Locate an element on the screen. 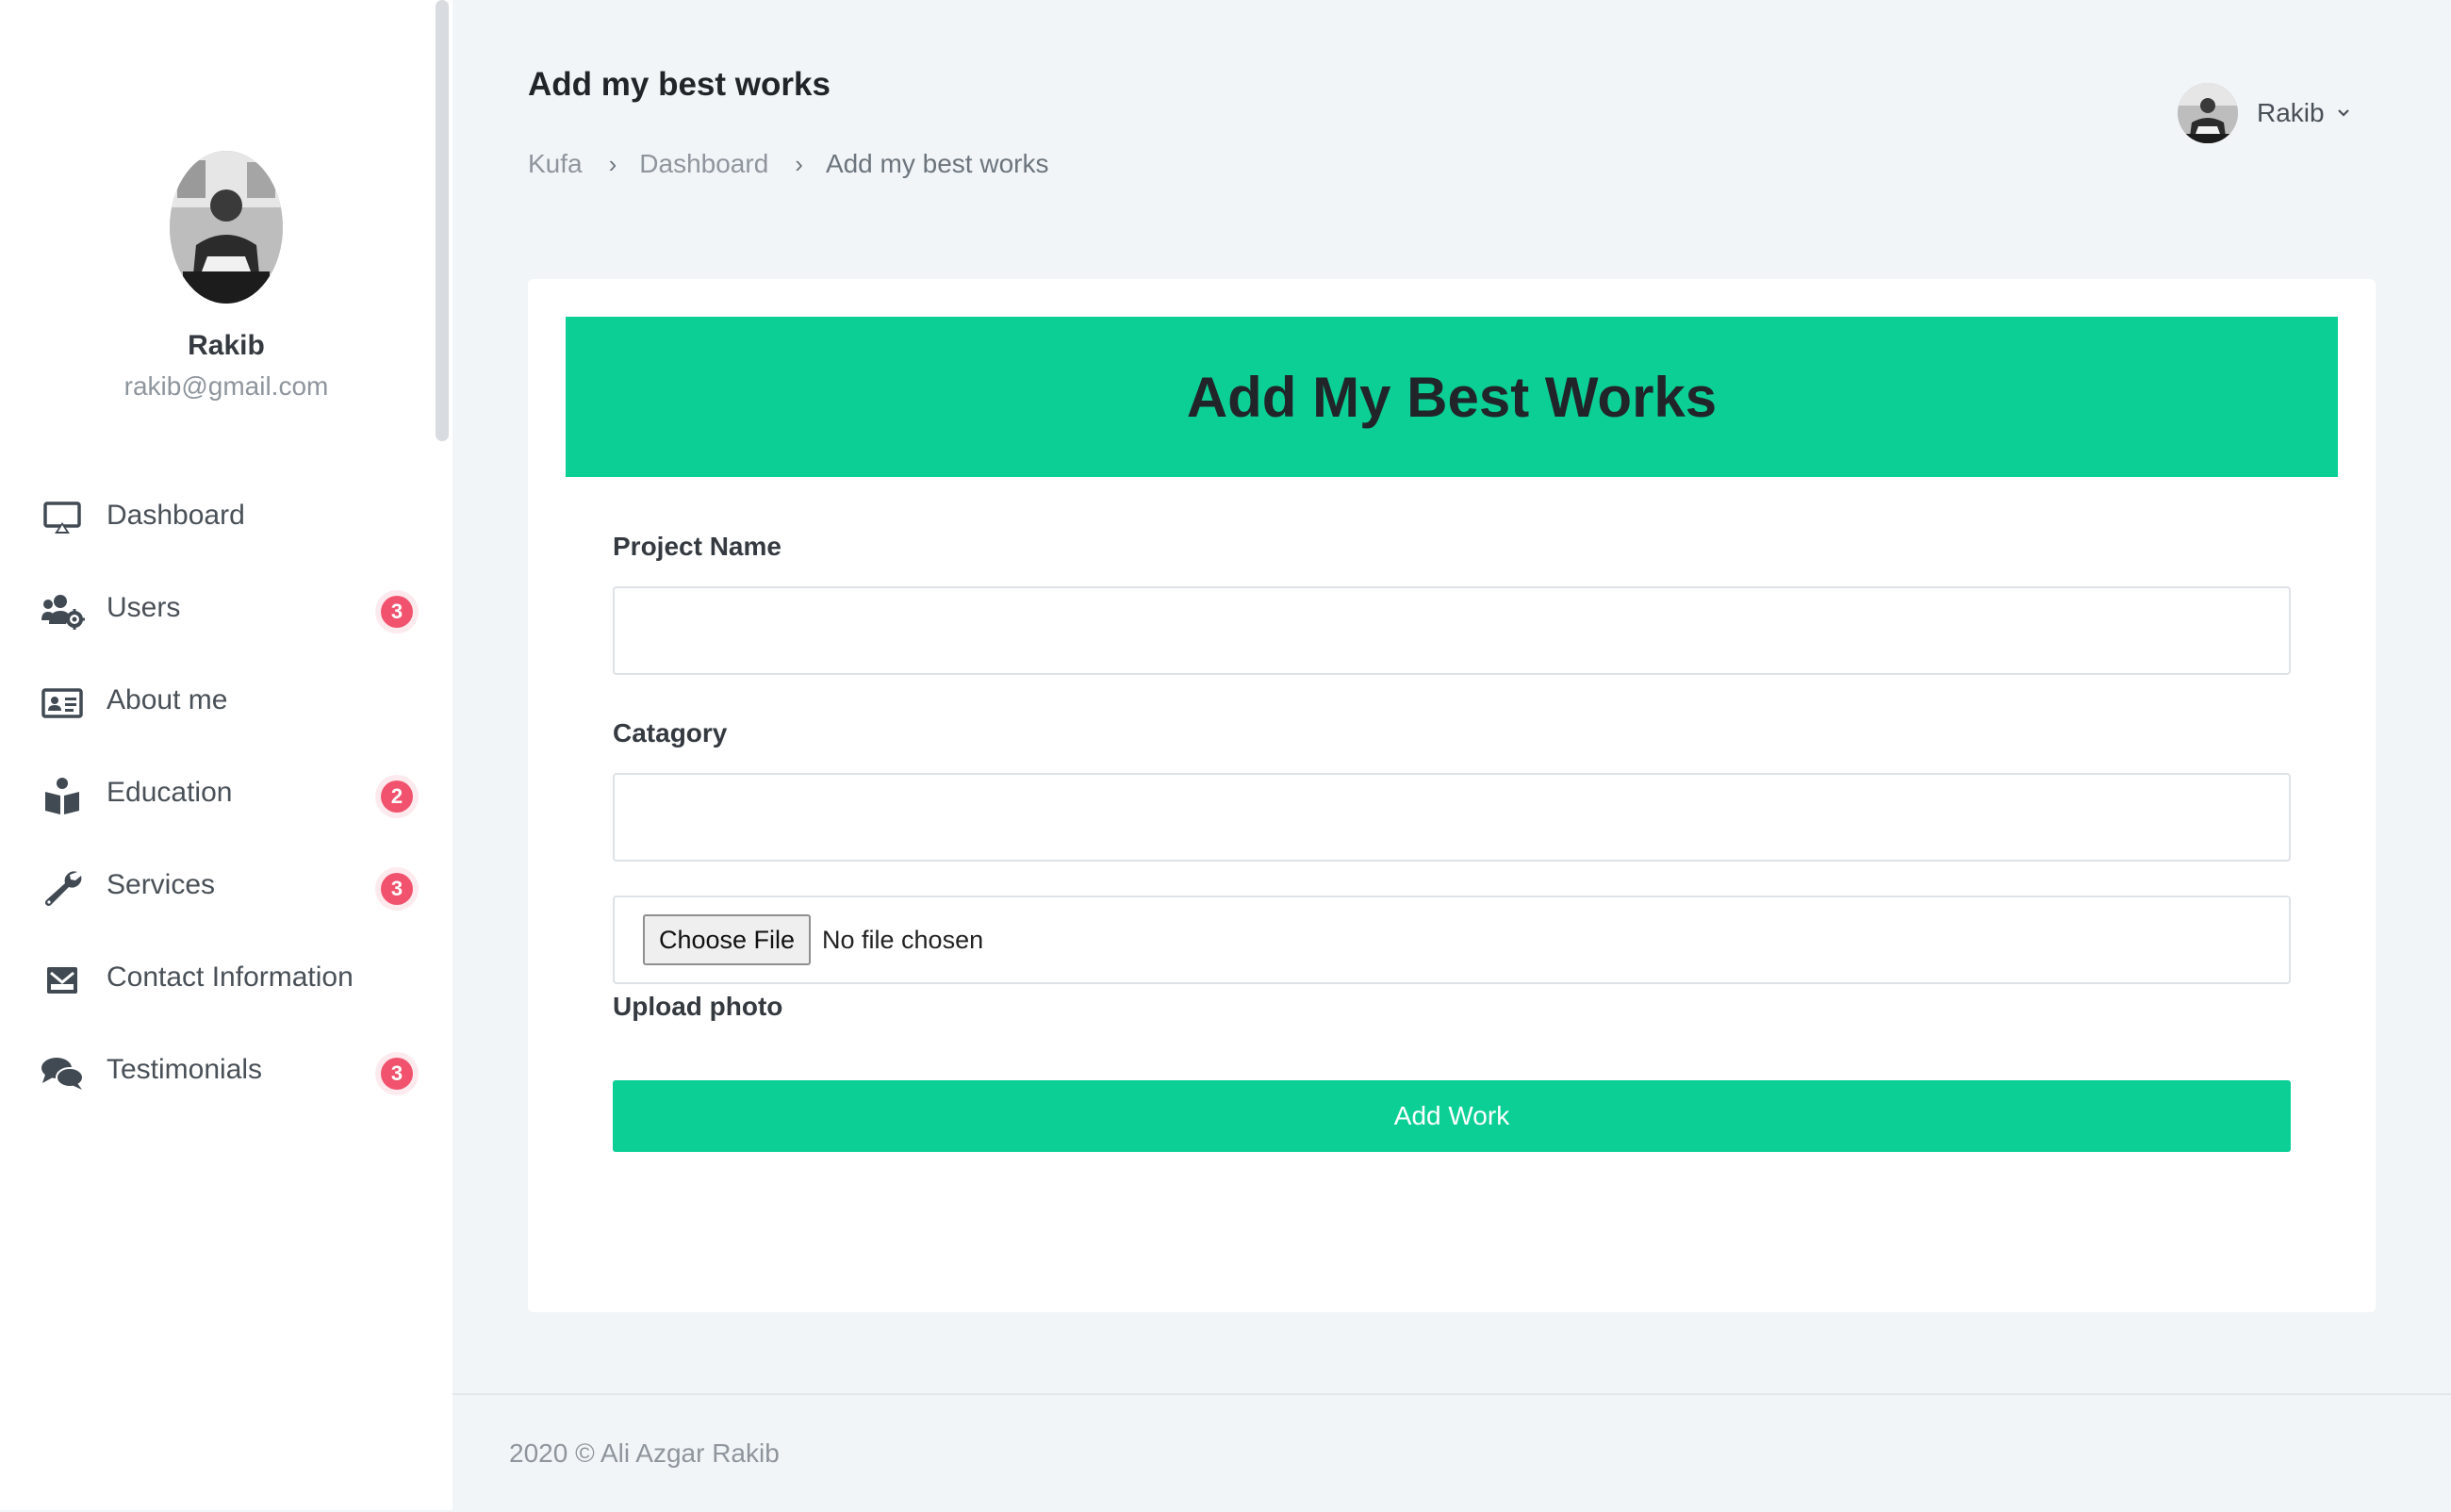 This screenshot has width=2451, height=1512. project-name-input is located at coordinates (1452, 631).